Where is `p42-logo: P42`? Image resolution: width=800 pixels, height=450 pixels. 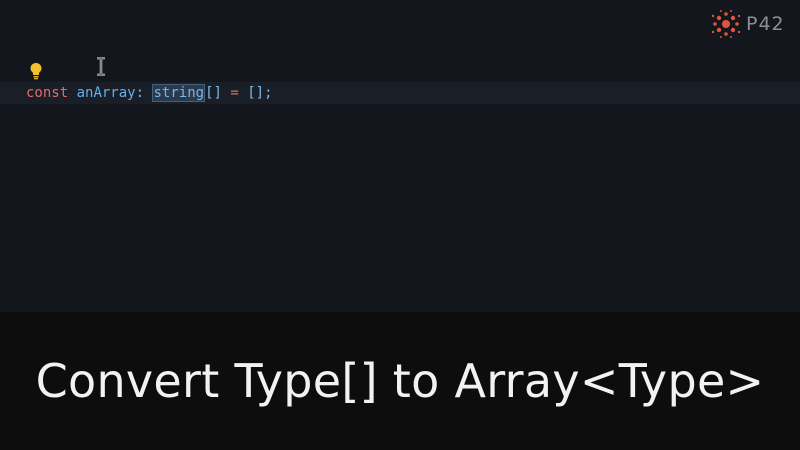
p42-logo: P42 is located at coordinates (752, 24).